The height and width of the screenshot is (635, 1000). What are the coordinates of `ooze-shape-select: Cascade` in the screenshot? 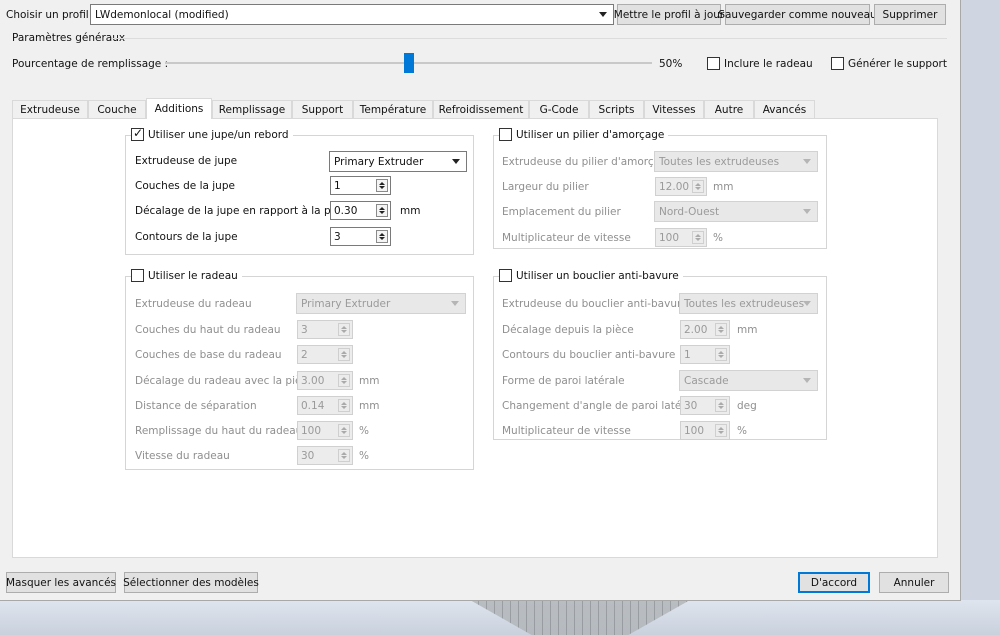 It's located at (748, 380).